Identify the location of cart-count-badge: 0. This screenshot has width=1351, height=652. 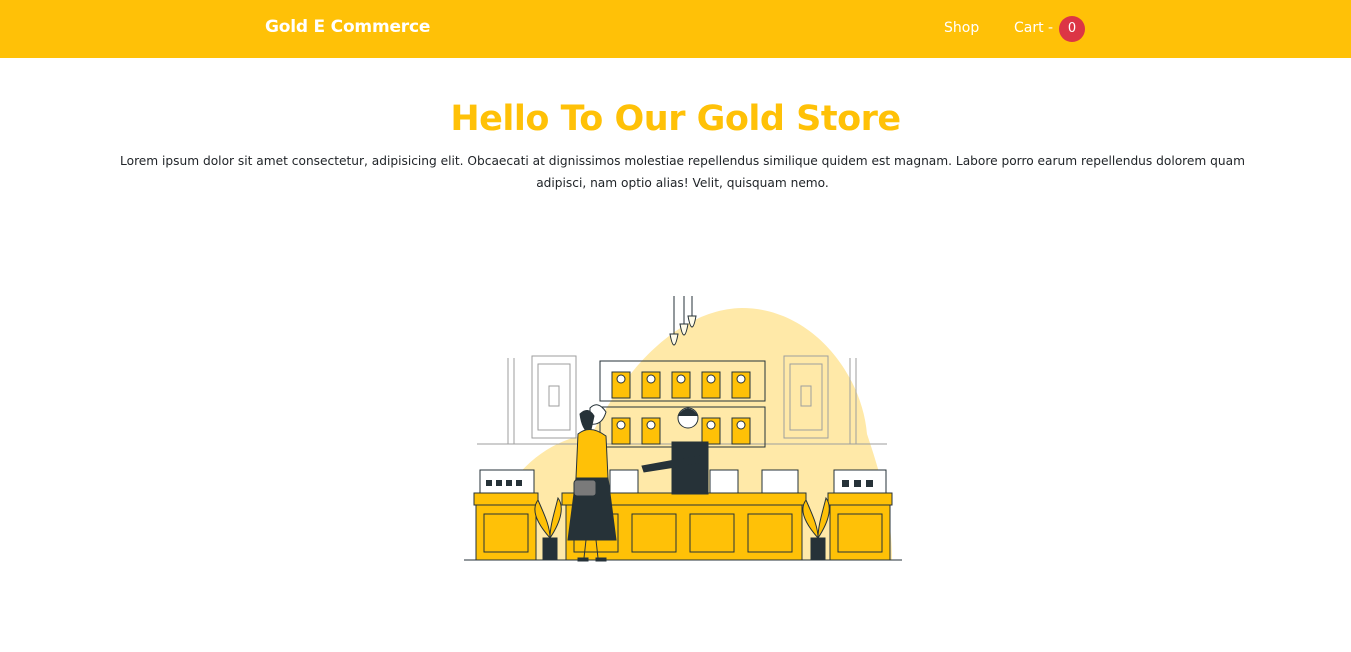
(1072, 29).